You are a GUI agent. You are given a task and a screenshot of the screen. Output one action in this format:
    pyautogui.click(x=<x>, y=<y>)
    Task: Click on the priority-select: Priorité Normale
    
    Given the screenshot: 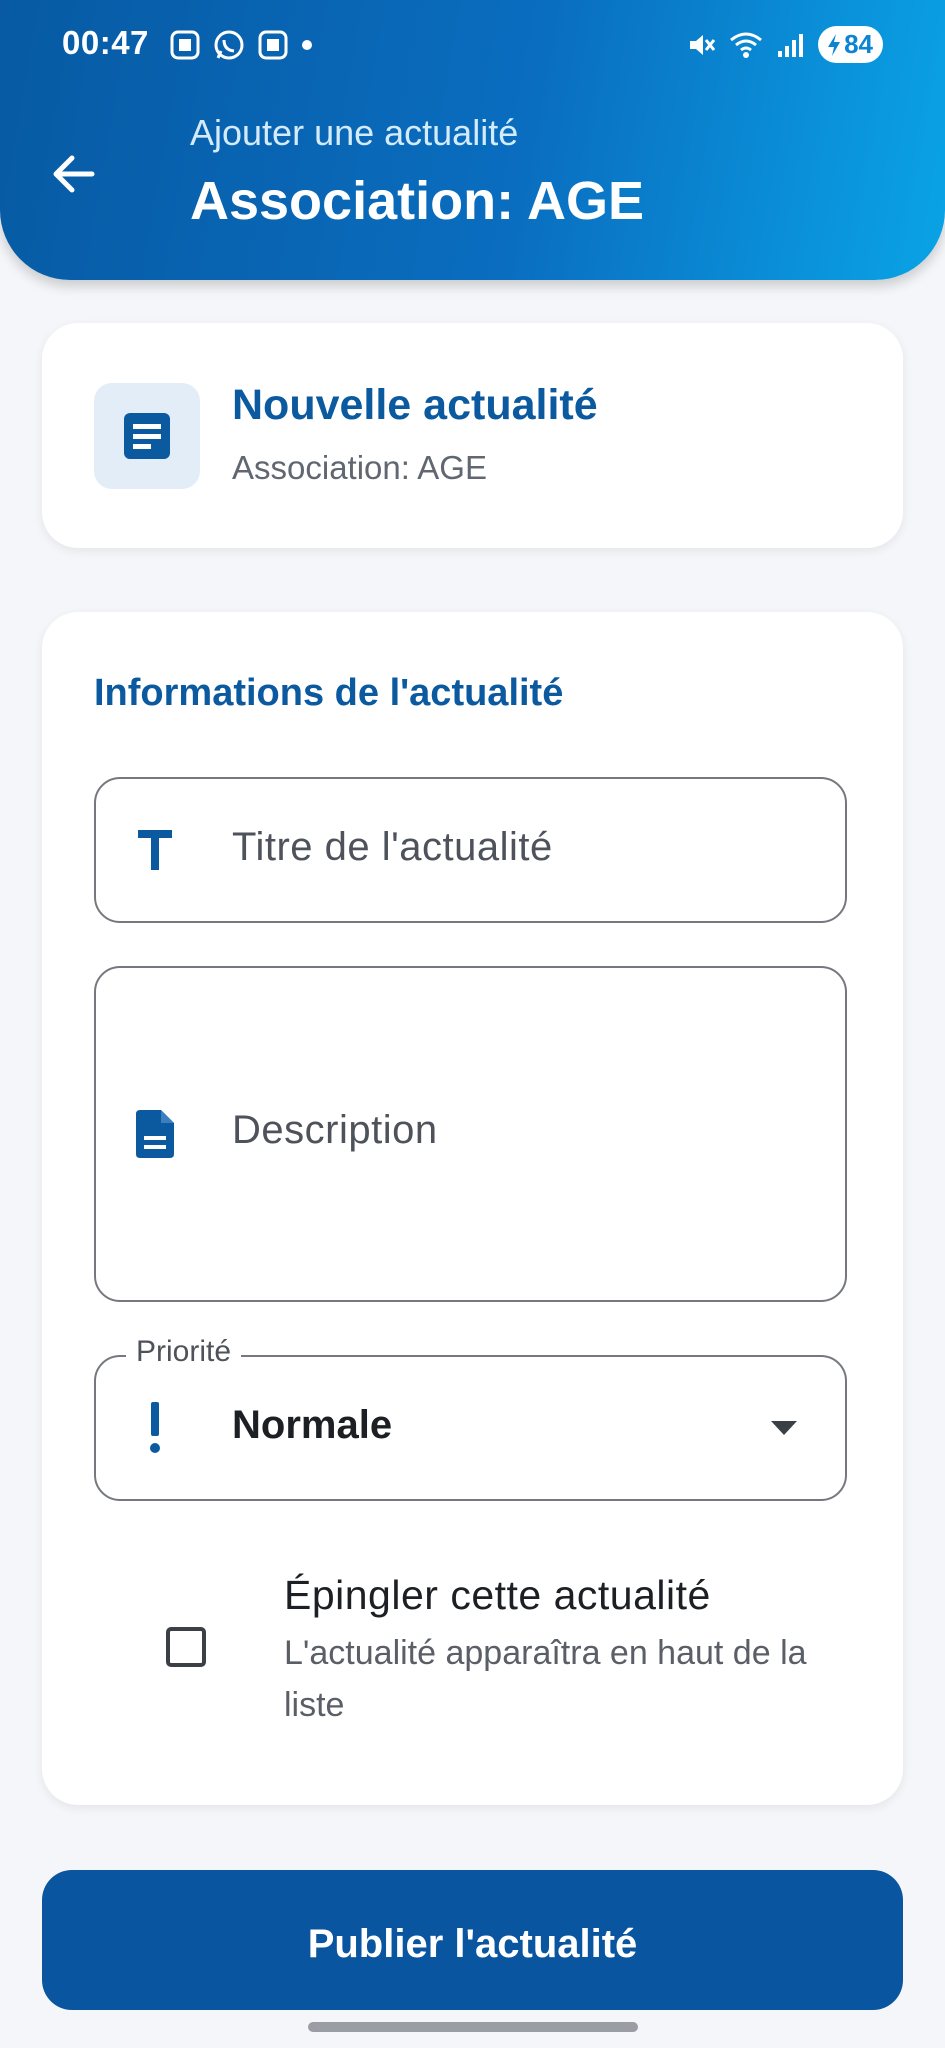 What is the action you would take?
    pyautogui.click(x=470, y=1418)
    